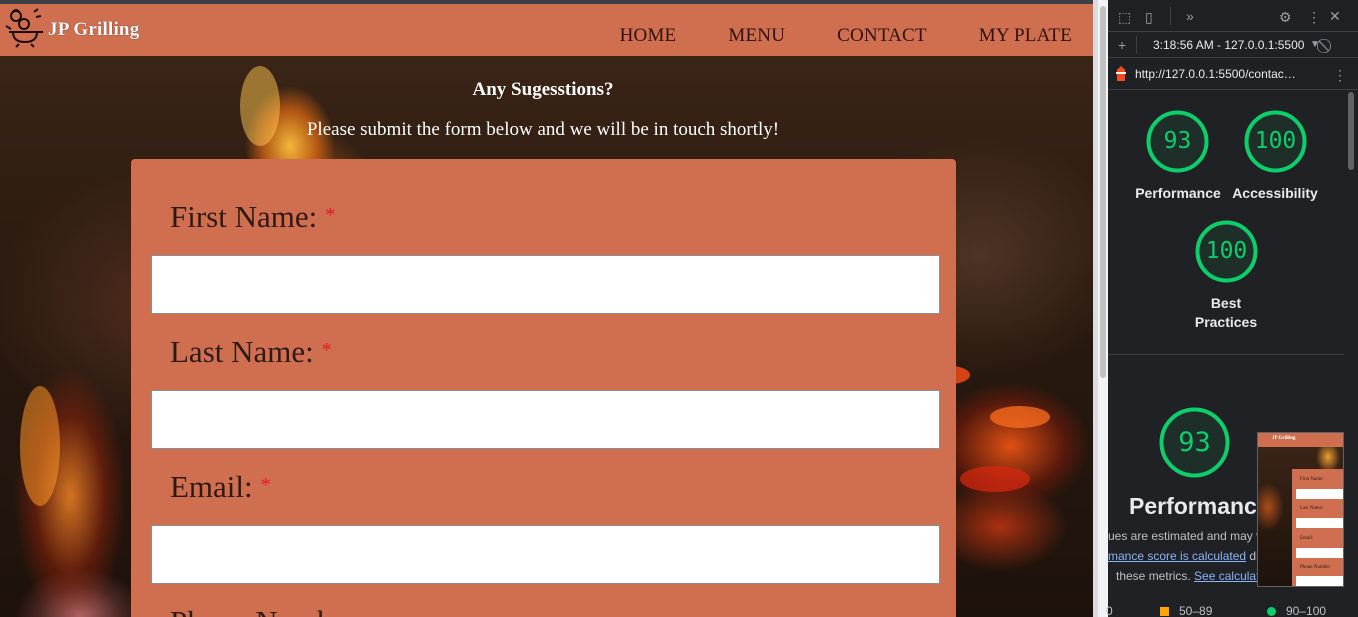  I want to click on gauge-label-best-practices: Best Practices, so click(1226, 312).